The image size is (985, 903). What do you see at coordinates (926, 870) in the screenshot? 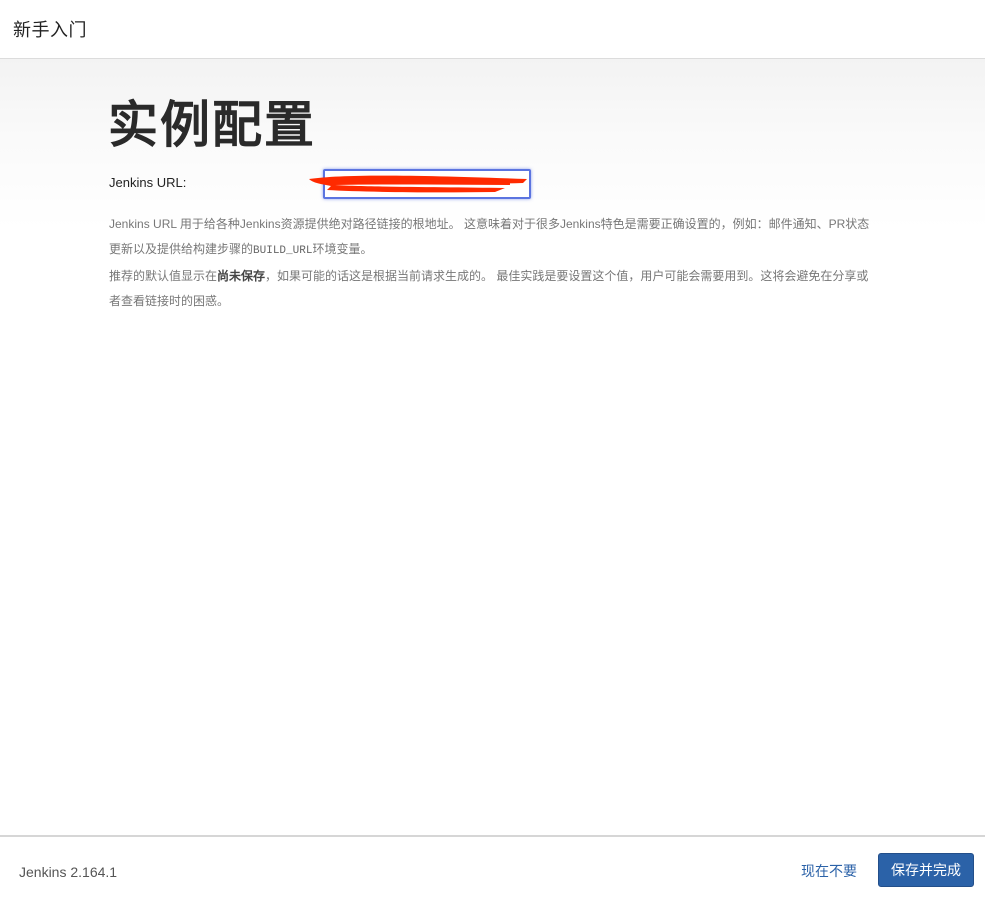
I see `save-and-finish-button: 保存并完成` at bounding box center [926, 870].